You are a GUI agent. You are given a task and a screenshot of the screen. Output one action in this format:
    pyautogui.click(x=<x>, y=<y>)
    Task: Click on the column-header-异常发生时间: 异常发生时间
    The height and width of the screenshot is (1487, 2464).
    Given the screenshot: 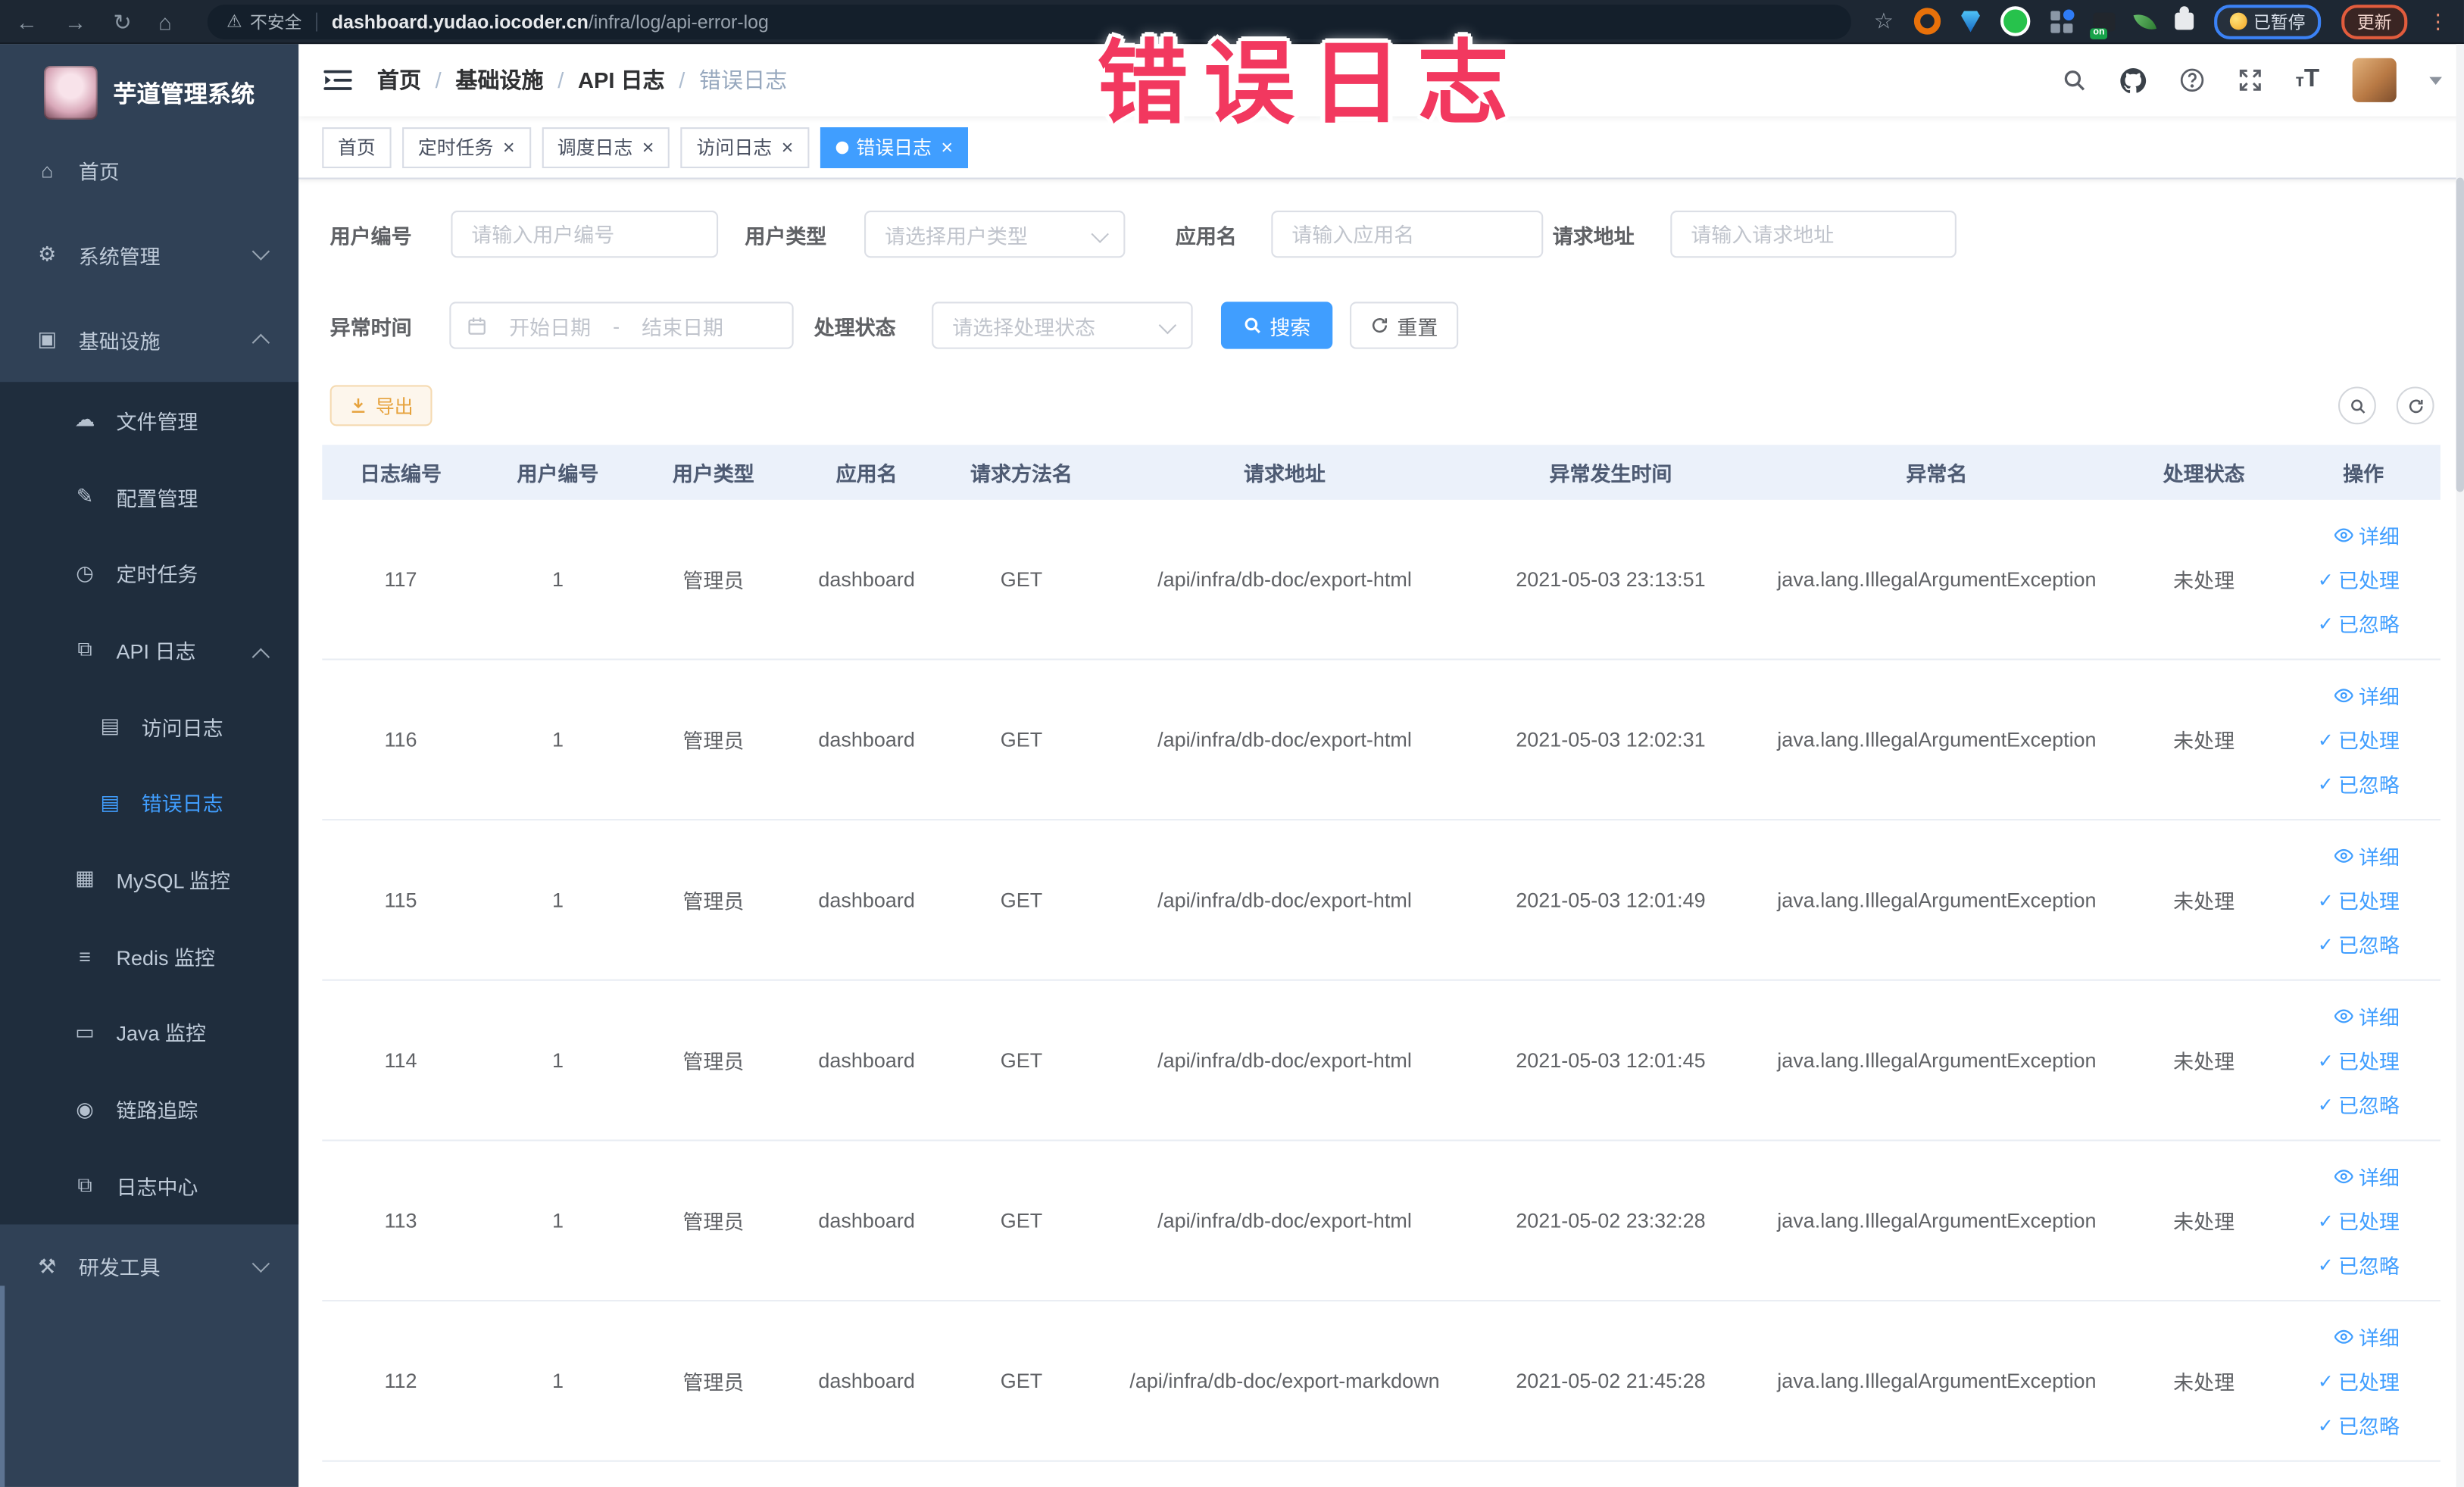 What is the action you would take?
    pyautogui.click(x=1610, y=474)
    